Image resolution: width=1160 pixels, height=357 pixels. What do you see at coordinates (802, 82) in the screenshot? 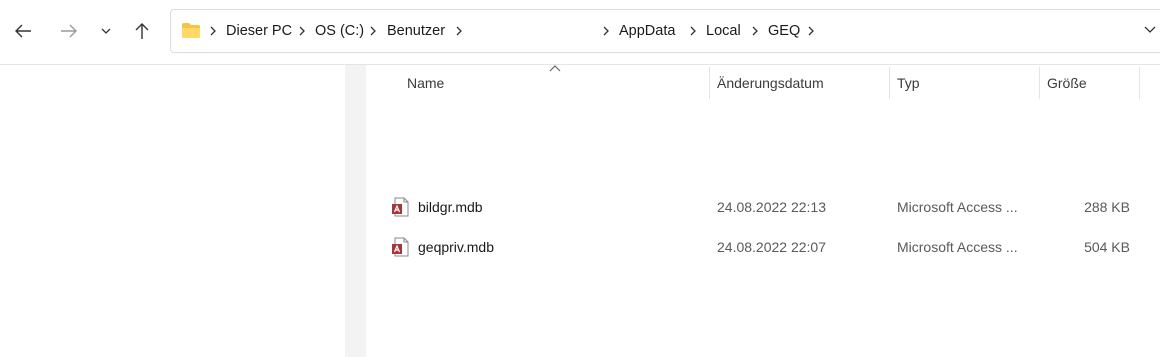
I see `column-header-modified: Änderungsdatum` at bounding box center [802, 82].